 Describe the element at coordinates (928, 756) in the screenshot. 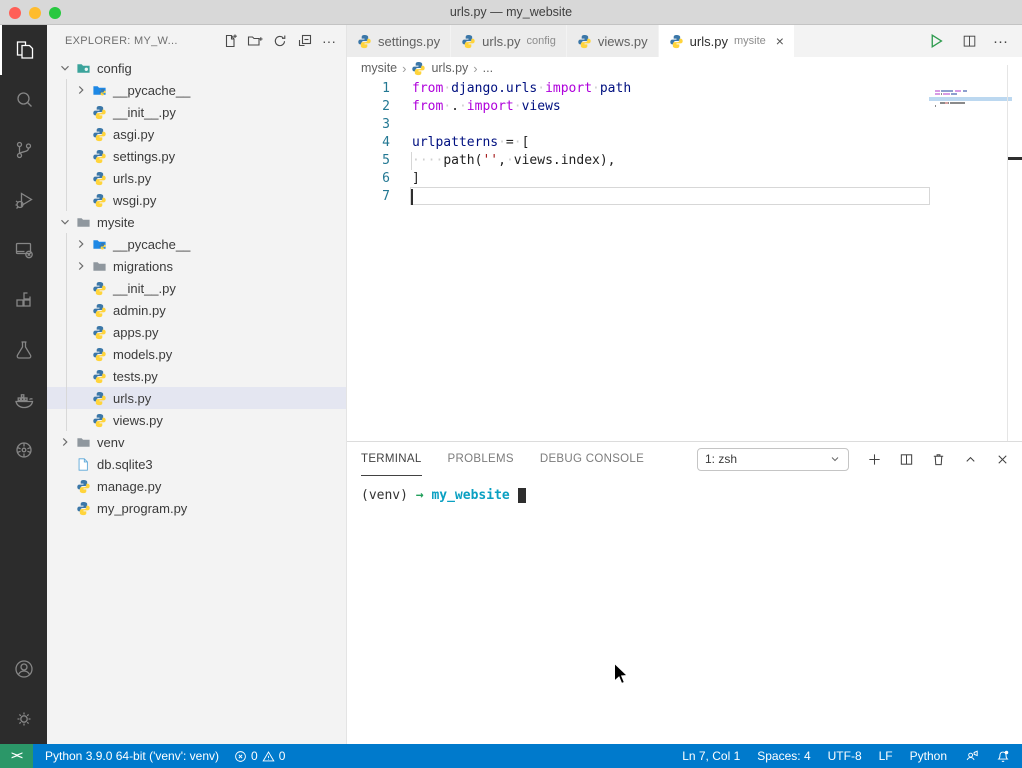

I see `status-language-mode: Python` at that location.